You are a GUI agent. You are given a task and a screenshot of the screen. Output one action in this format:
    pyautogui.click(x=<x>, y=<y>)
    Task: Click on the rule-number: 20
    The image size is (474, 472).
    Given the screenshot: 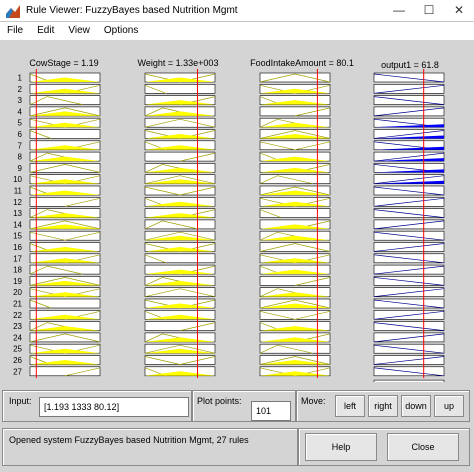 What is the action you would take?
    pyautogui.click(x=17, y=292)
    